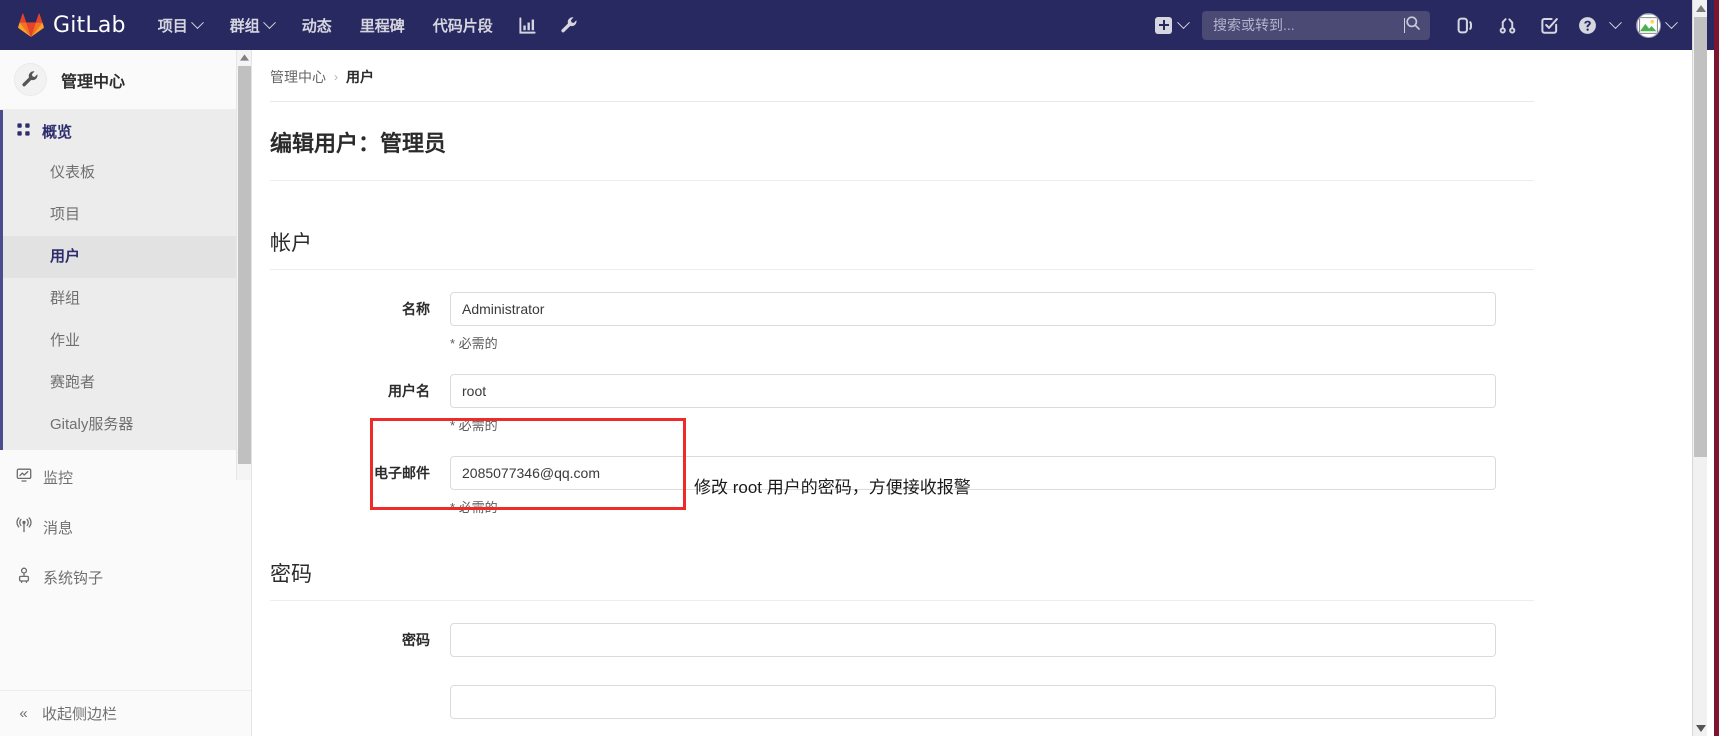  I want to click on form-row-password-confirm, so click(972, 702).